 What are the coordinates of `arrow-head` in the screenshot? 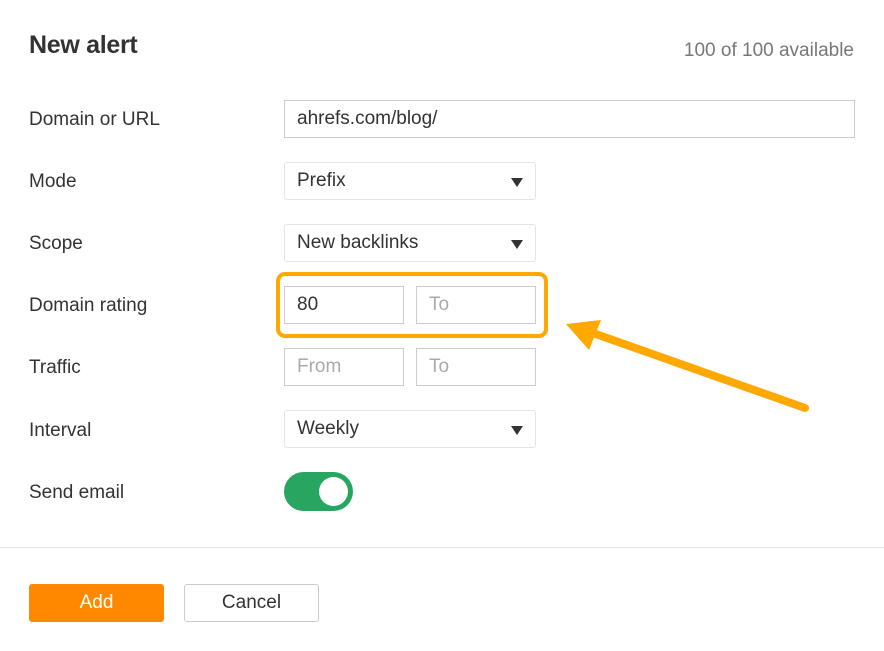 It's located at (583, 335).